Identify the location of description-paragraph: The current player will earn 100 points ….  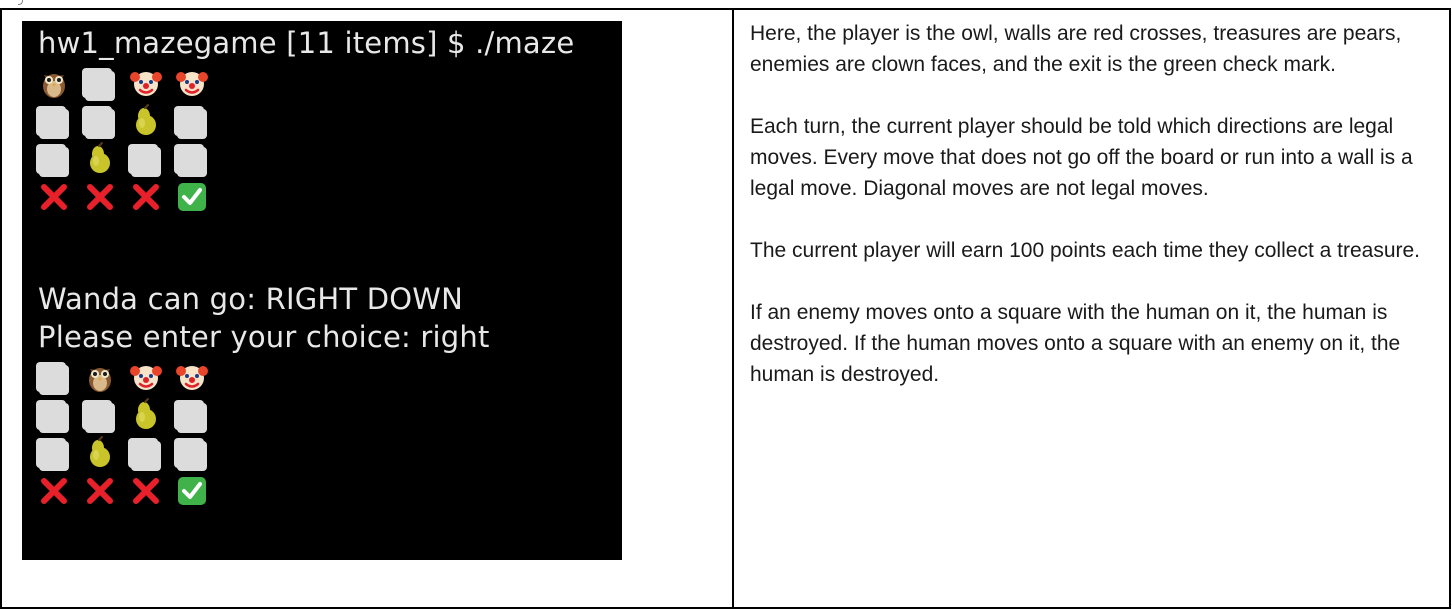
(1085, 250).